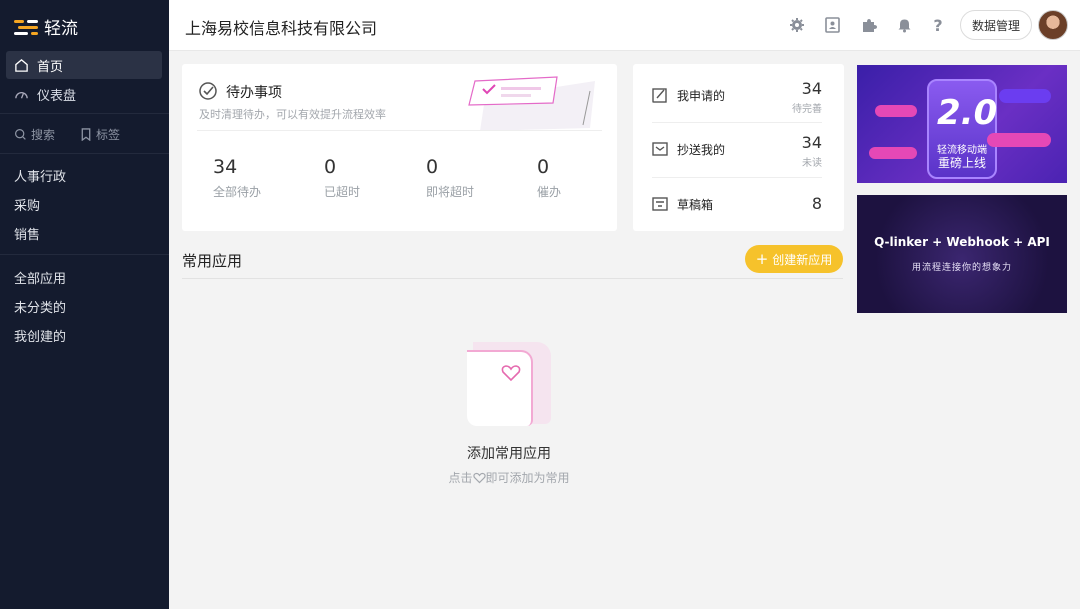  What do you see at coordinates (701, 149) in the screenshot?
I see `mine-label: 抄送我的` at bounding box center [701, 149].